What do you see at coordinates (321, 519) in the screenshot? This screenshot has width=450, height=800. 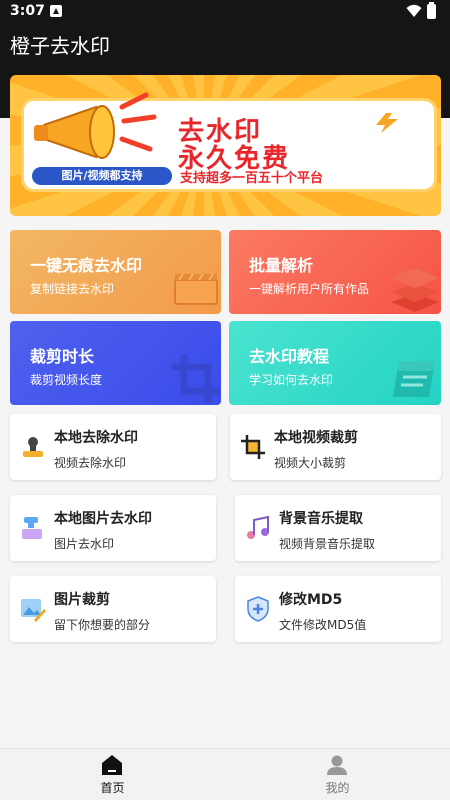 I see `tile-title: 背景音乐提取` at bounding box center [321, 519].